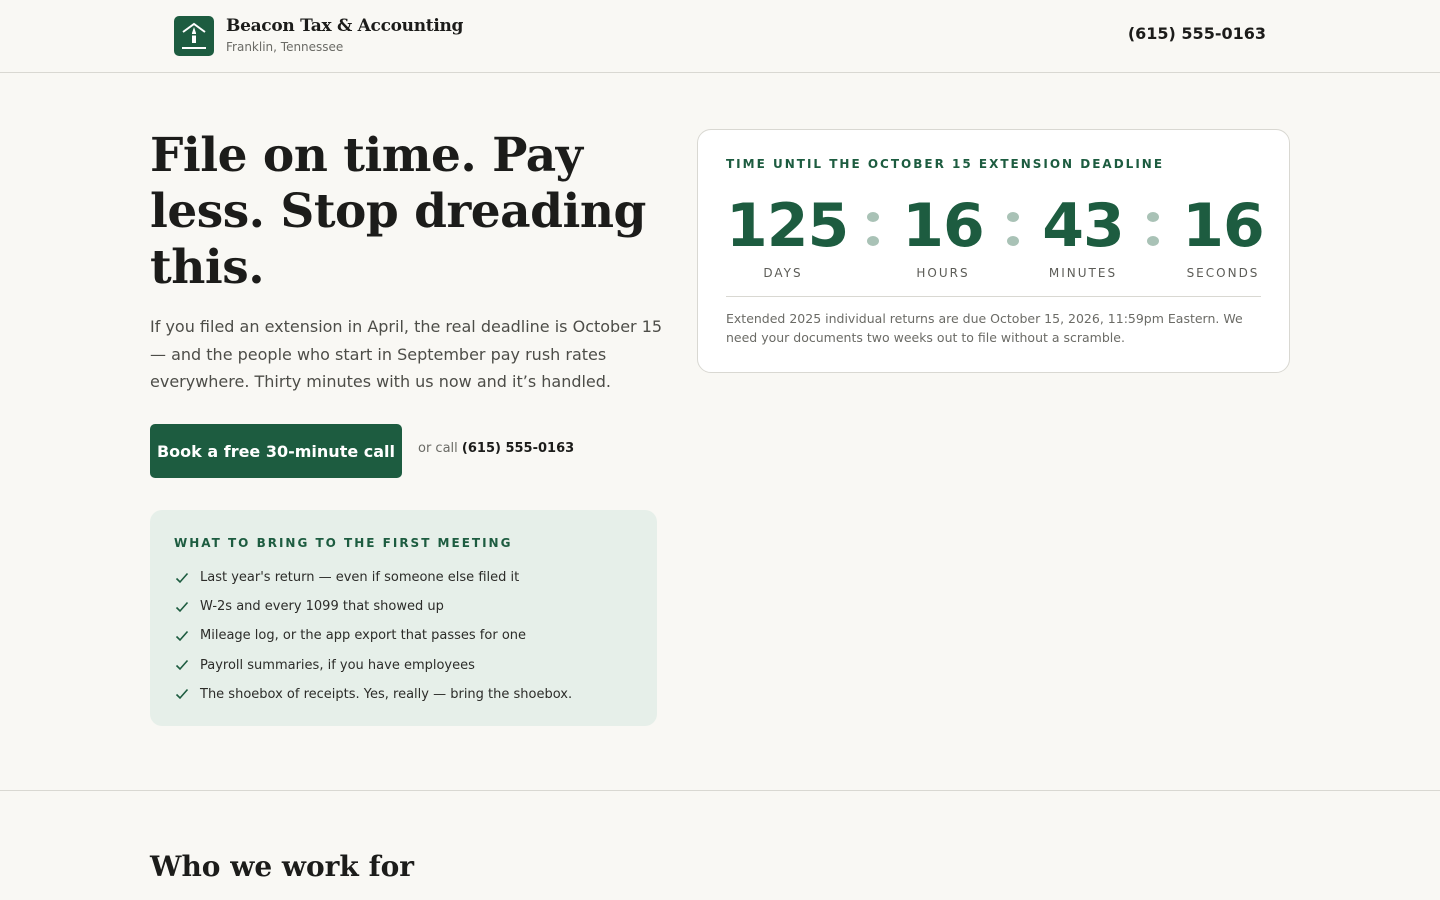  I want to click on book-call-button: Book a free 30-minute call, so click(276, 451).